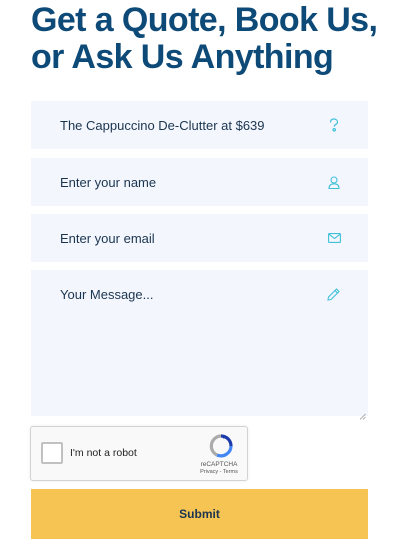  Describe the element at coordinates (219, 464) in the screenshot. I see `recaptcha-brand: reCAPTCHA` at that location.